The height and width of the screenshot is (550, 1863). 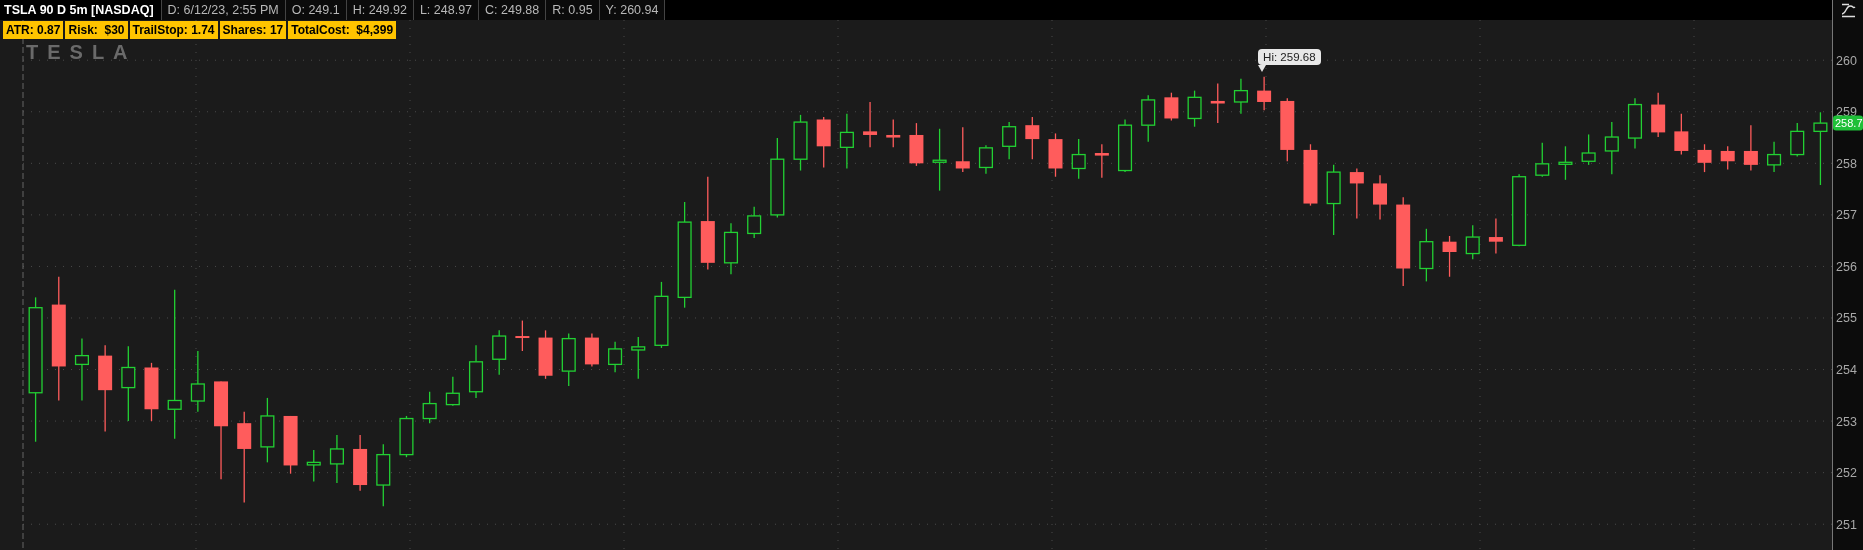 I want to click on price-tick-label: 257, so click(x=1846, y=215).